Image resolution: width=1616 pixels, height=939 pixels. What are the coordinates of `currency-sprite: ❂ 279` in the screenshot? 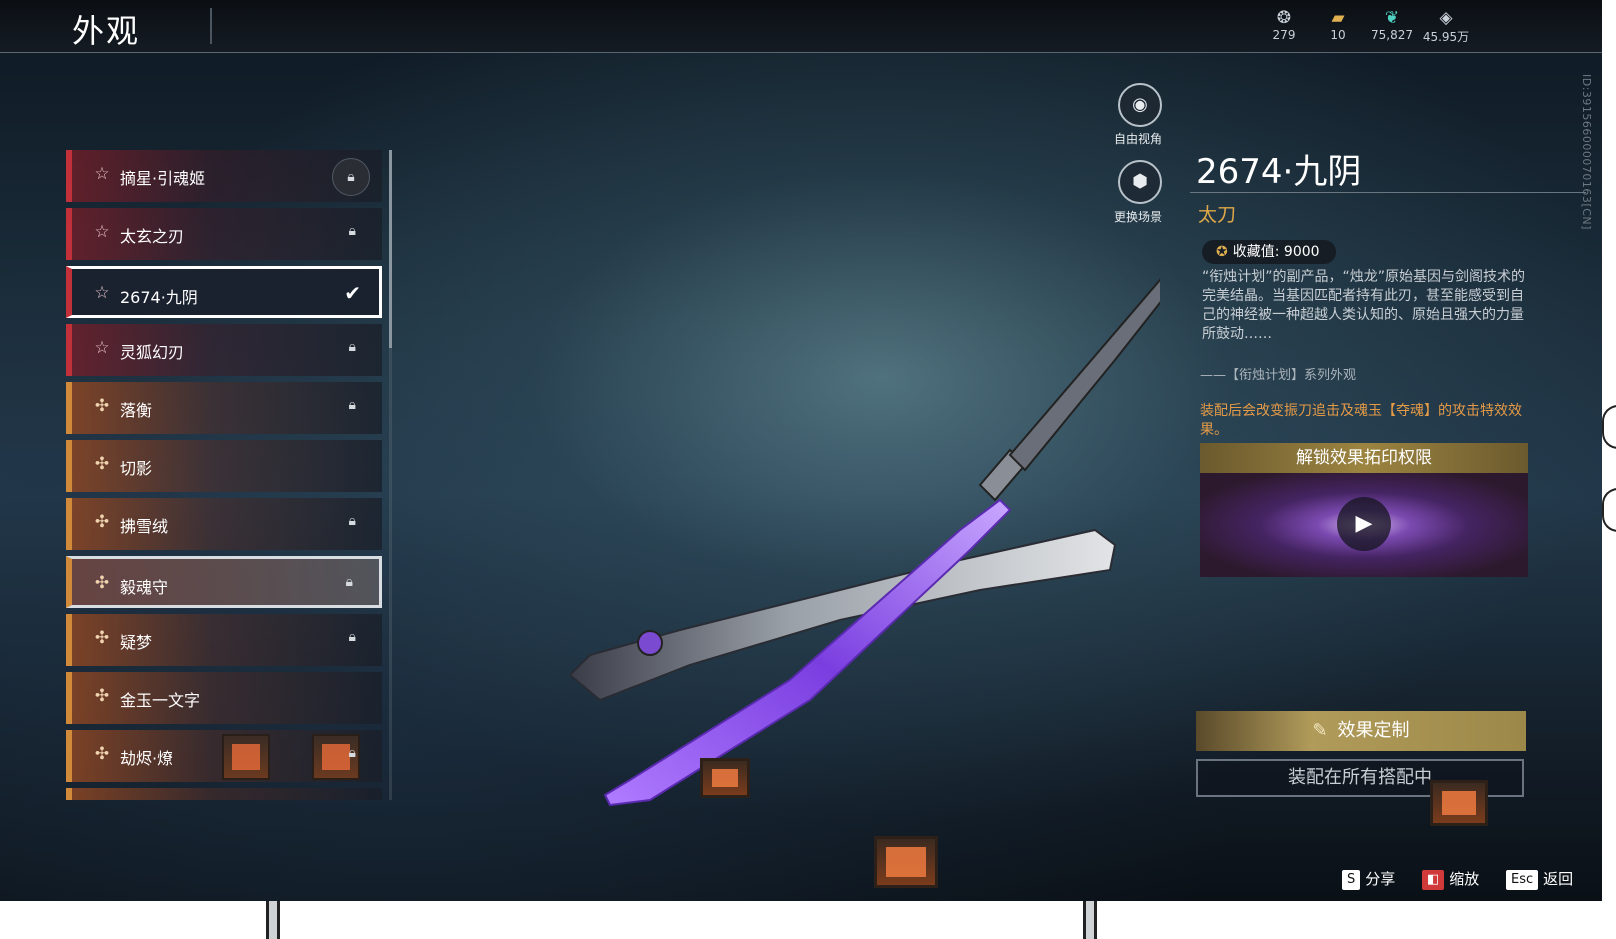 It's located at (1284, 25).